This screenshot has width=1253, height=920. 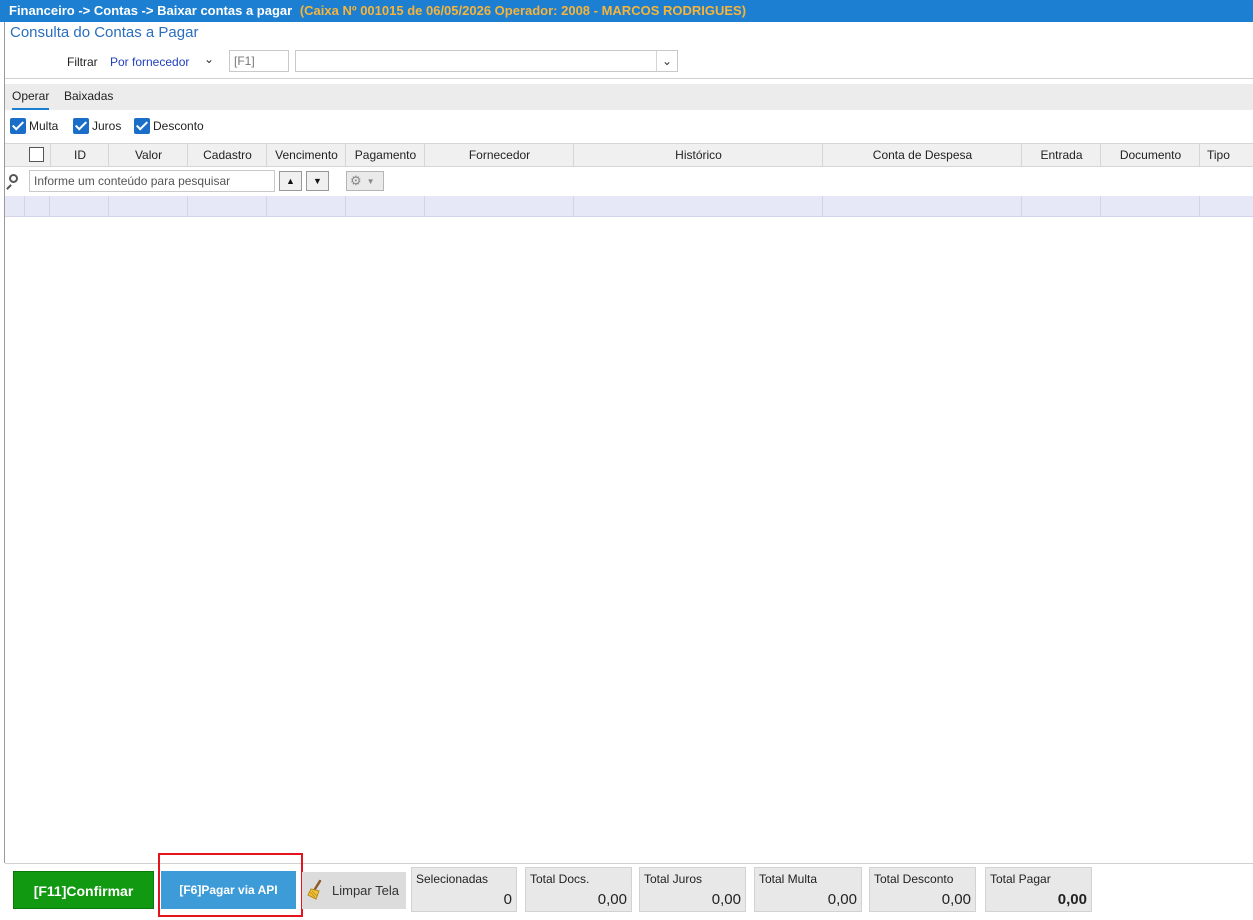 I want to click on filter-label: Filtrar, so click(x=82, y=62).